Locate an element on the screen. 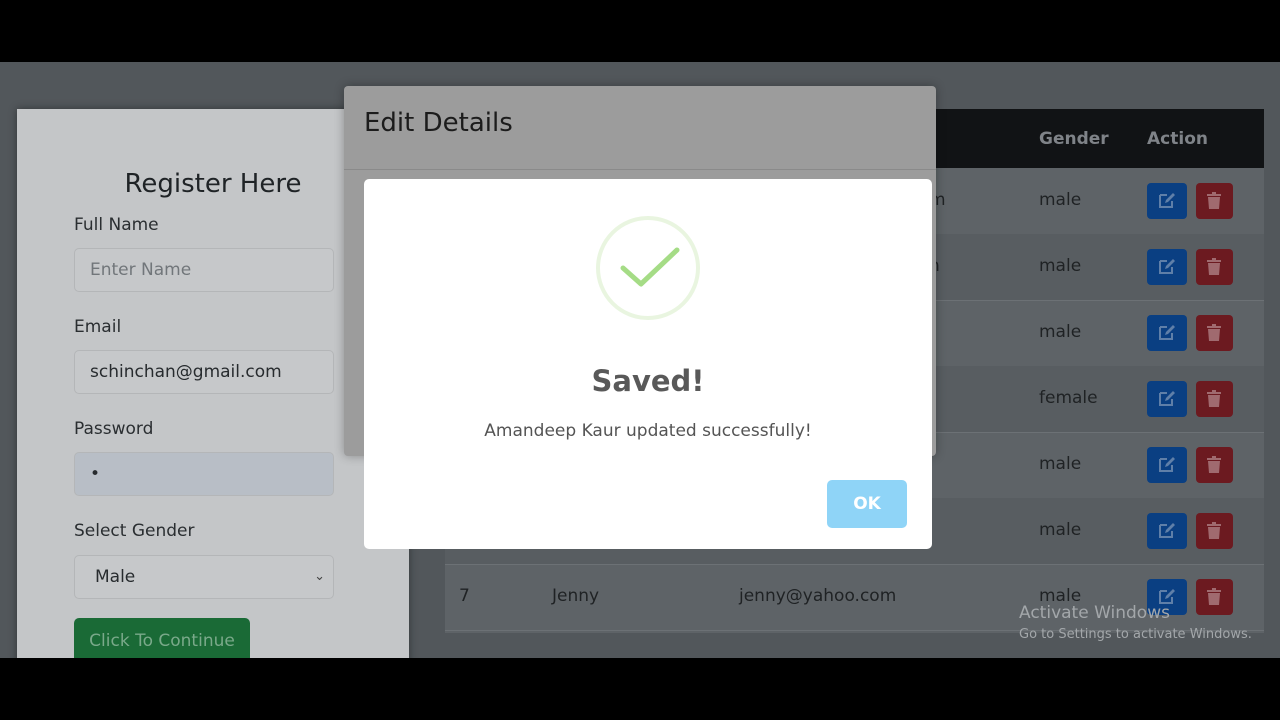  checkmark-icon is located at coordinates (648, 268).